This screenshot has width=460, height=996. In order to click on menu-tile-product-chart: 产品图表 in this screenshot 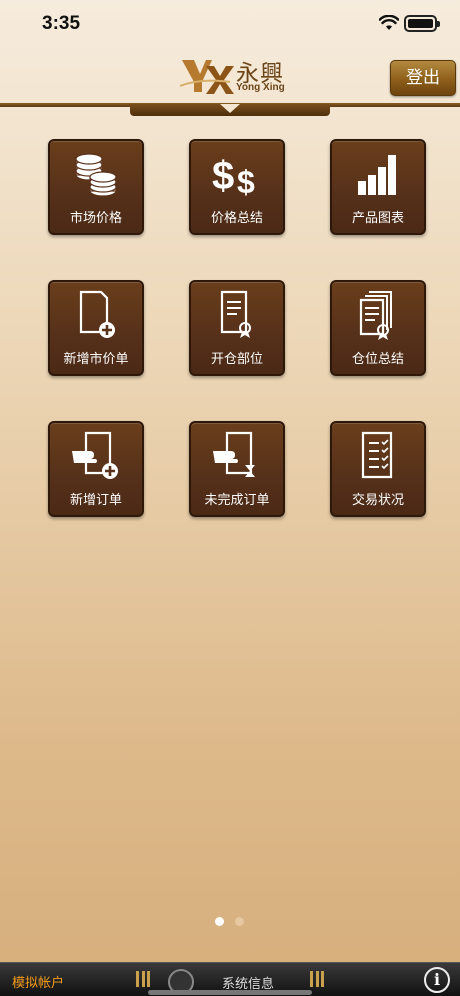, I will do `click(378, 187)`.